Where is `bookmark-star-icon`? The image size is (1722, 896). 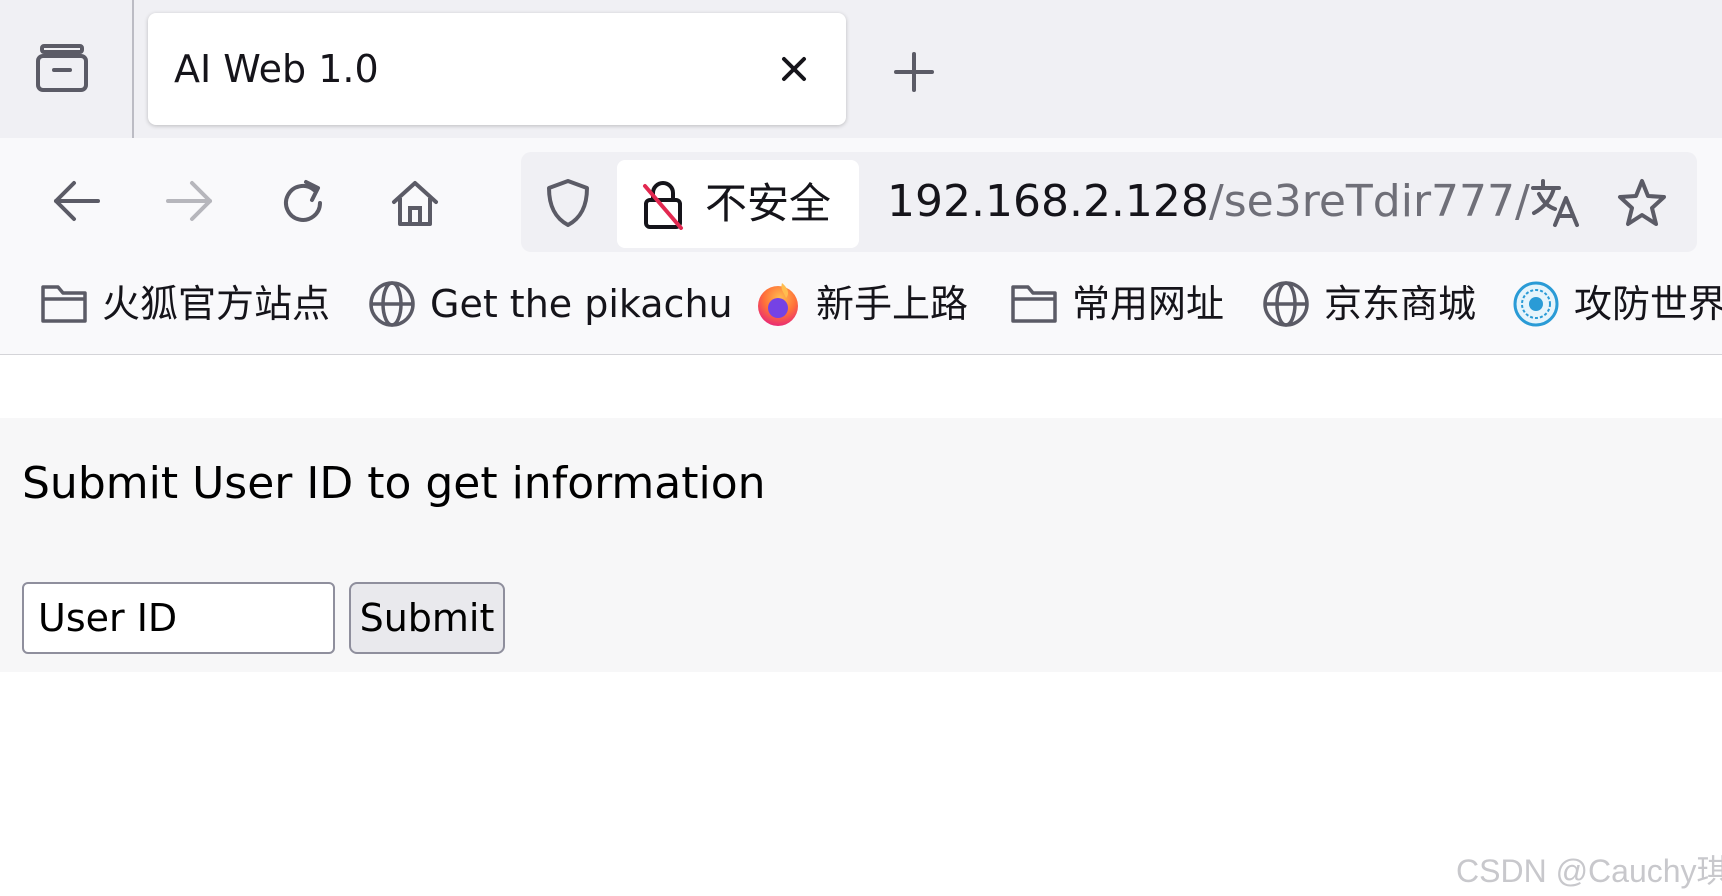
bookmark-star-icon is located at coordinates (1642, 203).